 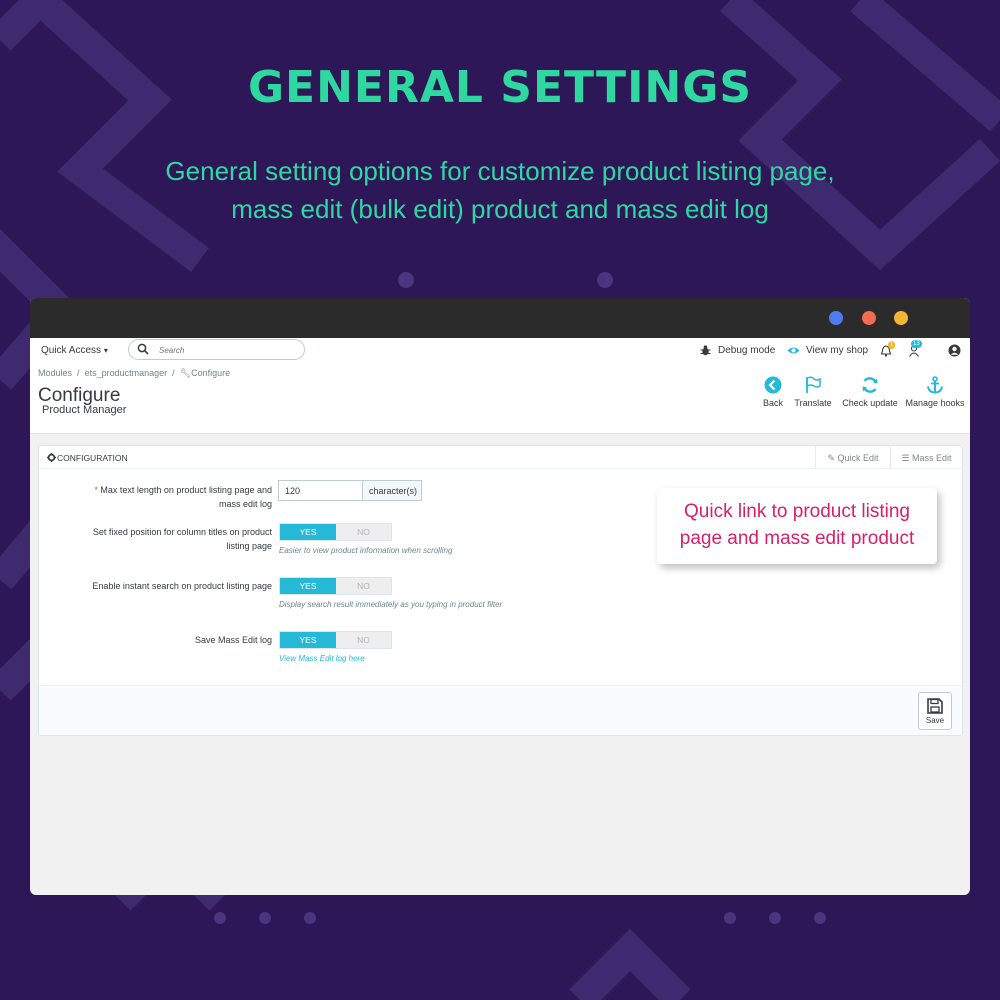 I want to click on window-titlebar, so click(x=500, y=318).